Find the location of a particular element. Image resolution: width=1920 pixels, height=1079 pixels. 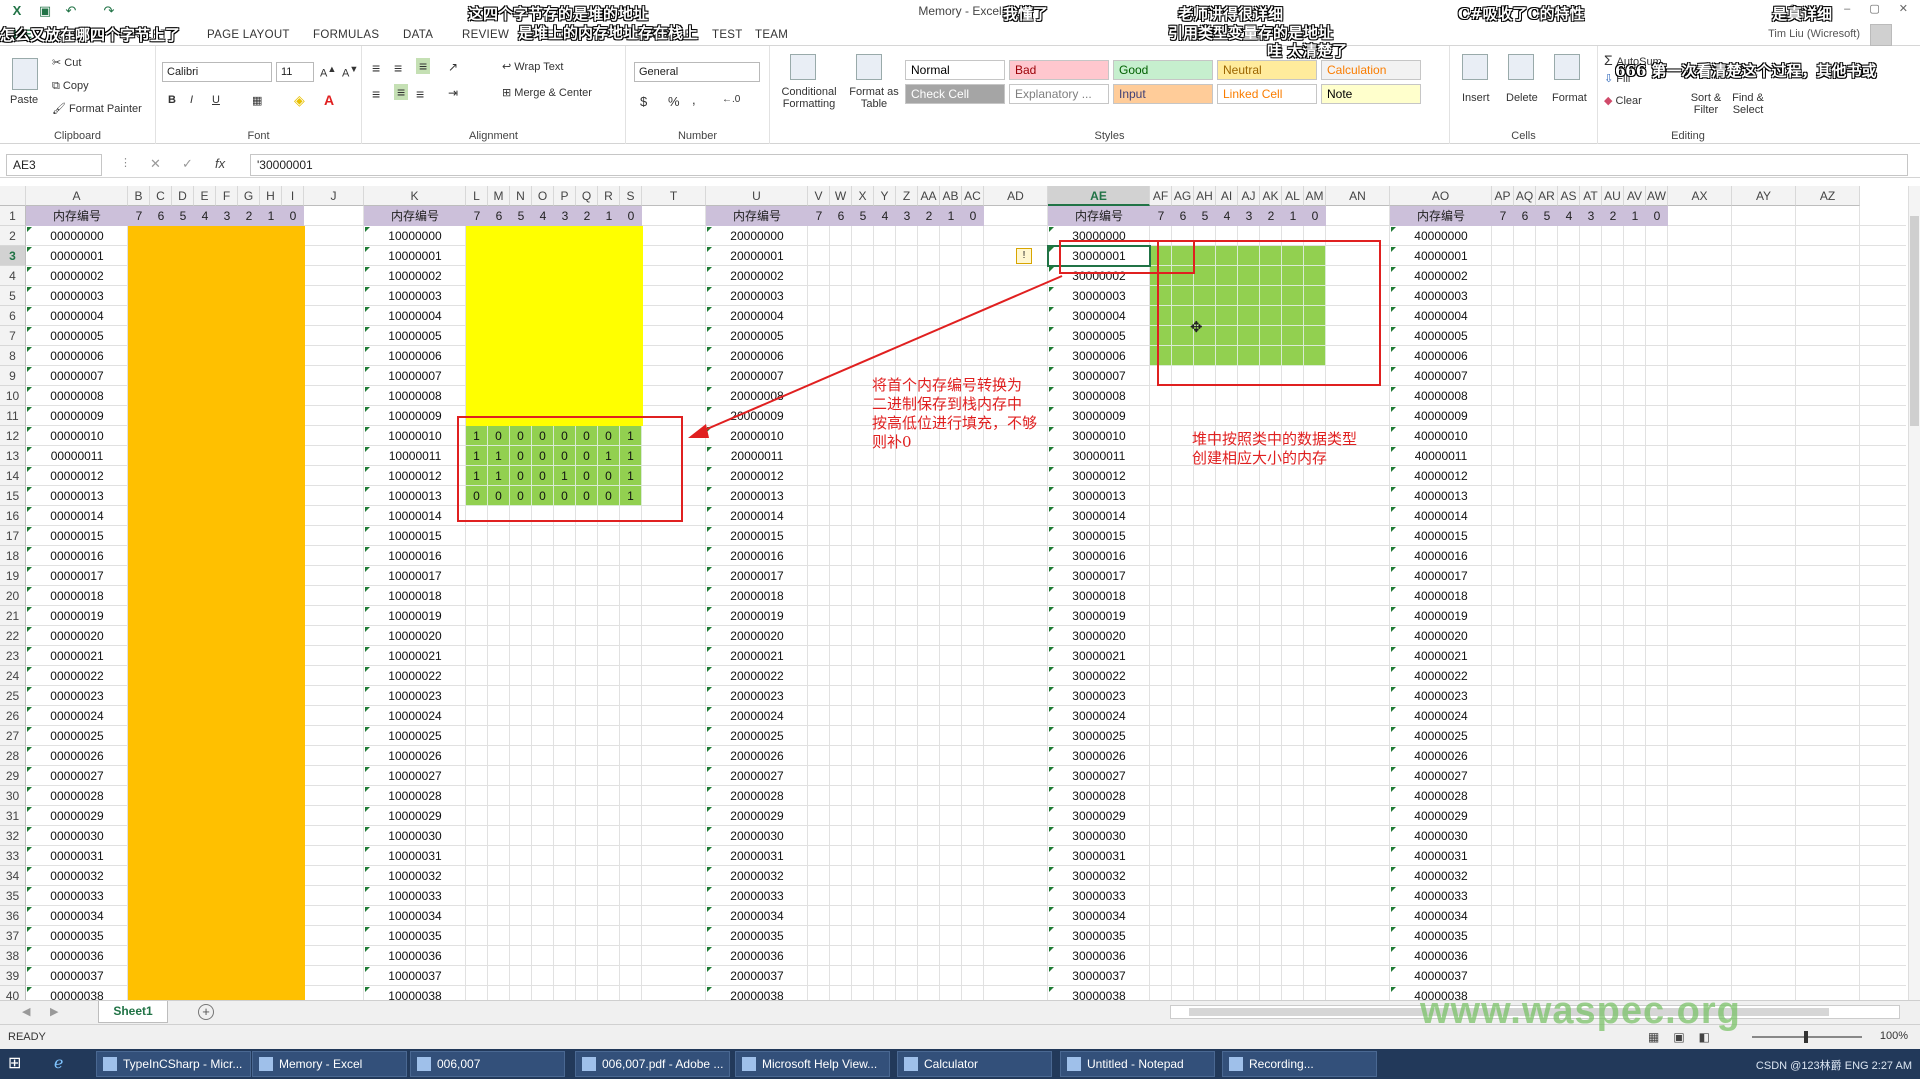

danmaku-comment: 哇 太清楚了 is located at coordinates (1307, 51).